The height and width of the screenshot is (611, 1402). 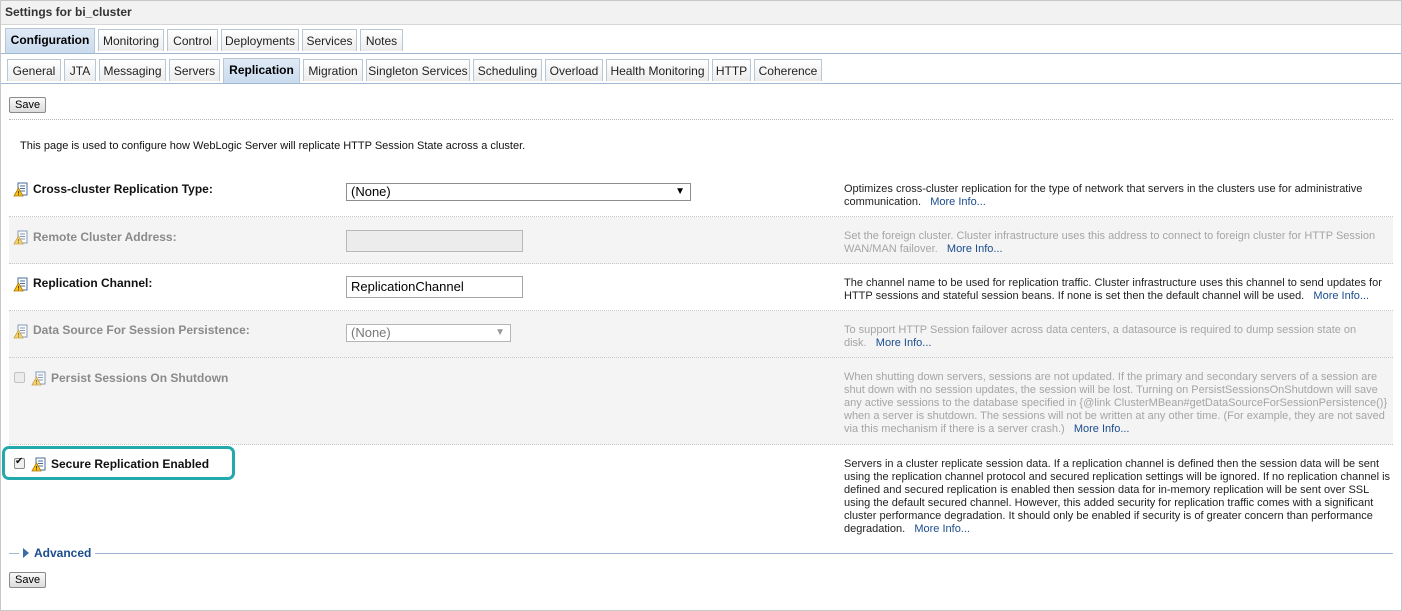 I want to click on replication-channel-input: ReplicationChannel, so click(x=434, y=287).